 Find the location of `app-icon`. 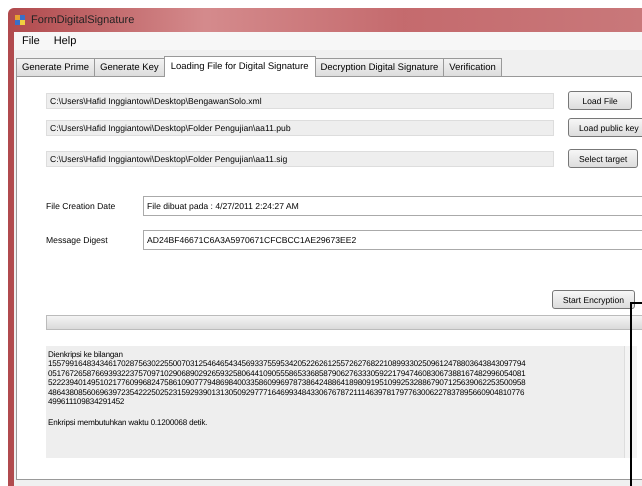

app-icon is located at coordinates (20, 20).